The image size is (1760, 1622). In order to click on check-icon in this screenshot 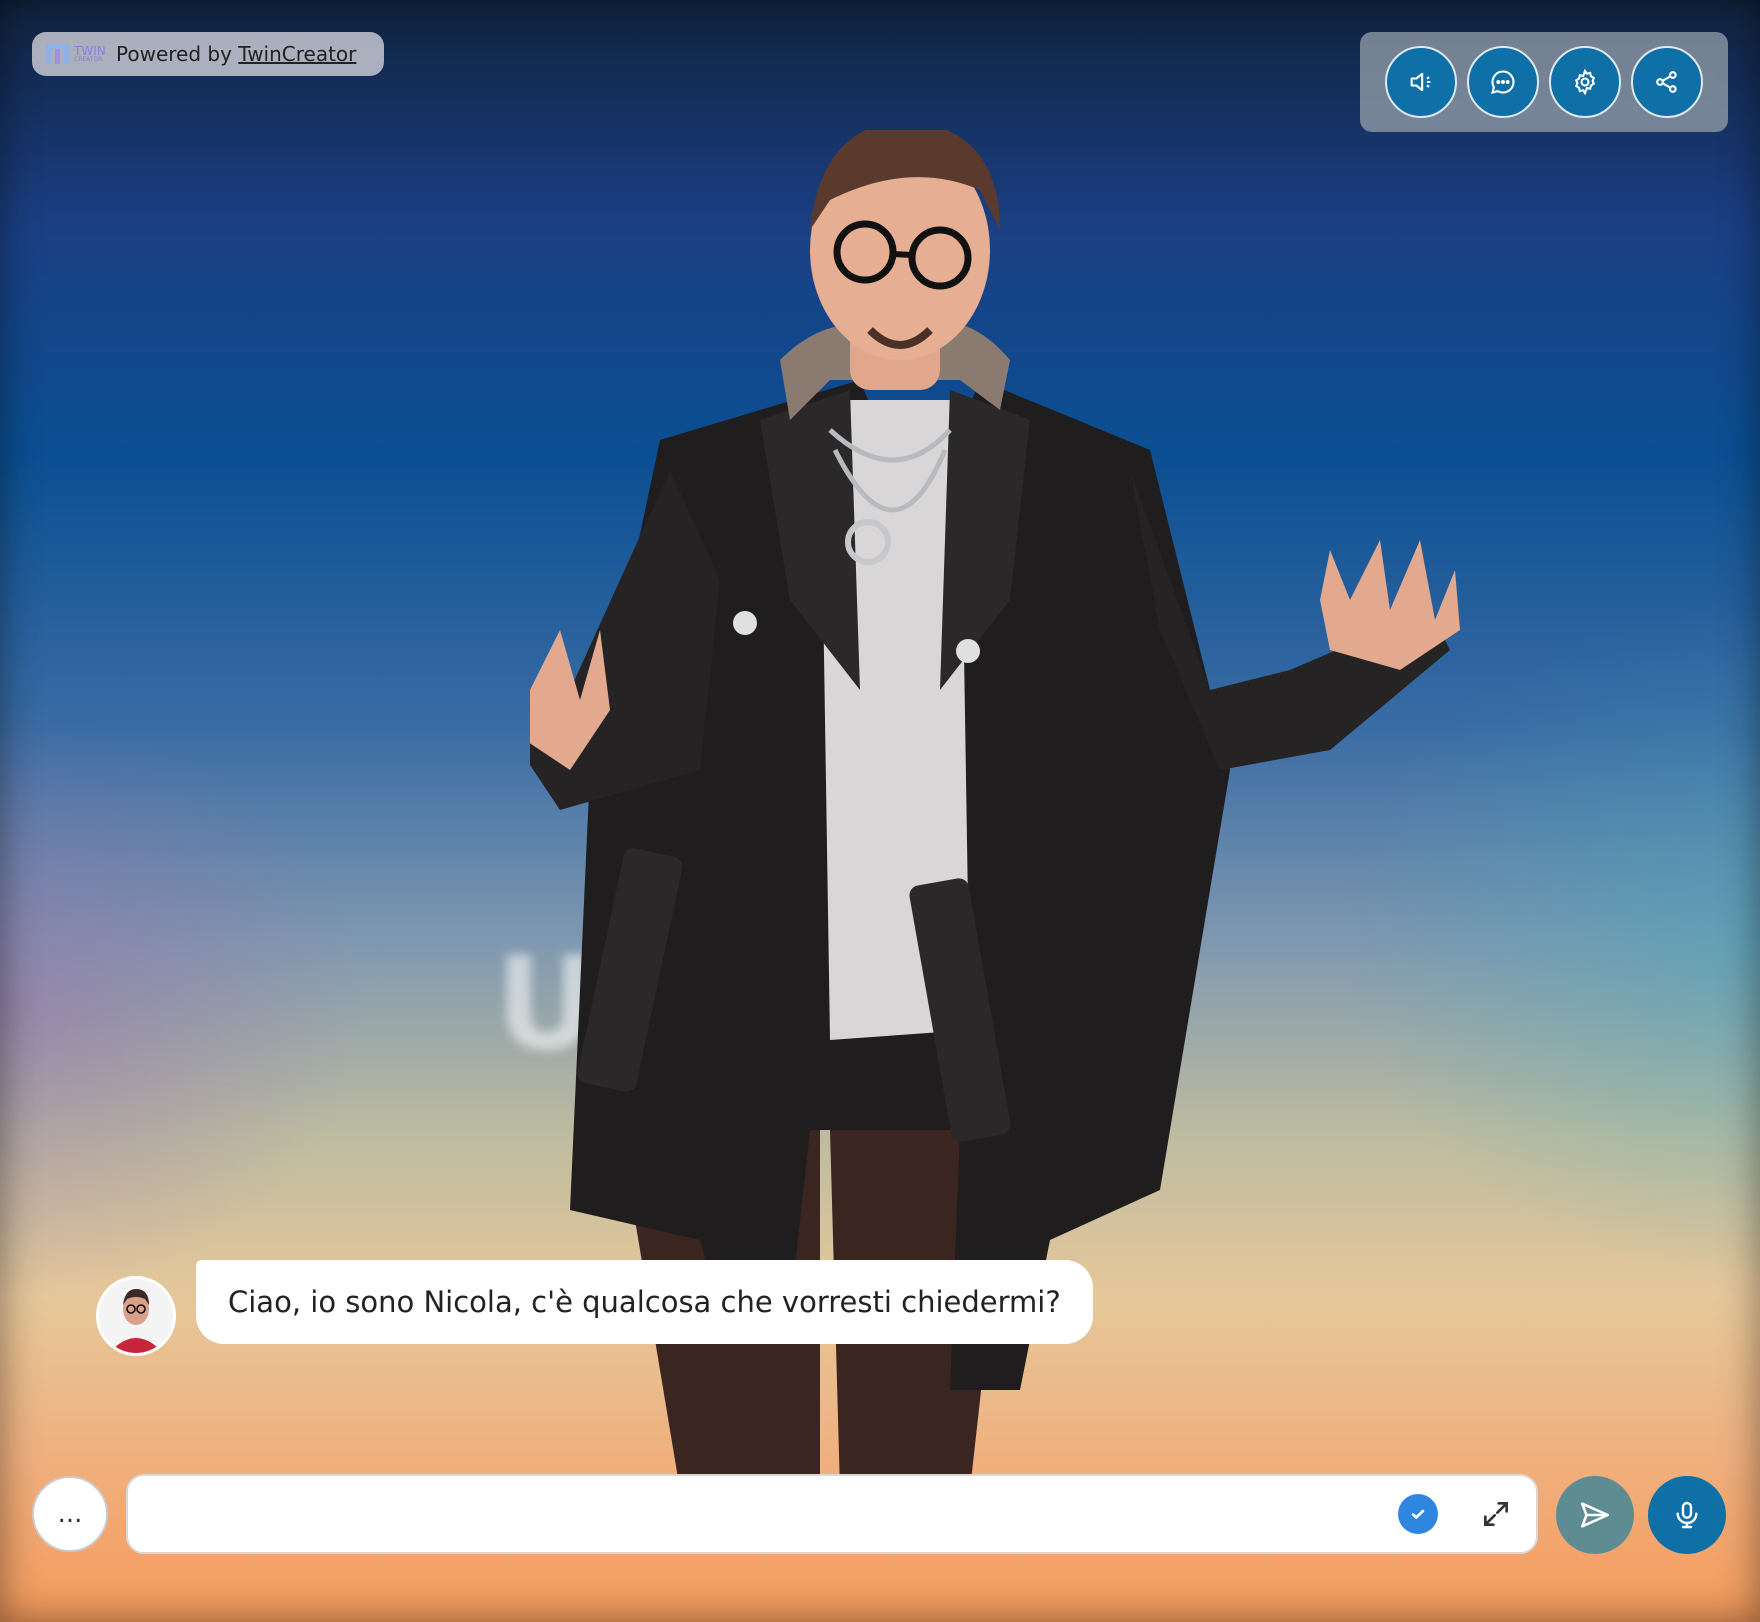, I will do `click(1418, 1514)`.